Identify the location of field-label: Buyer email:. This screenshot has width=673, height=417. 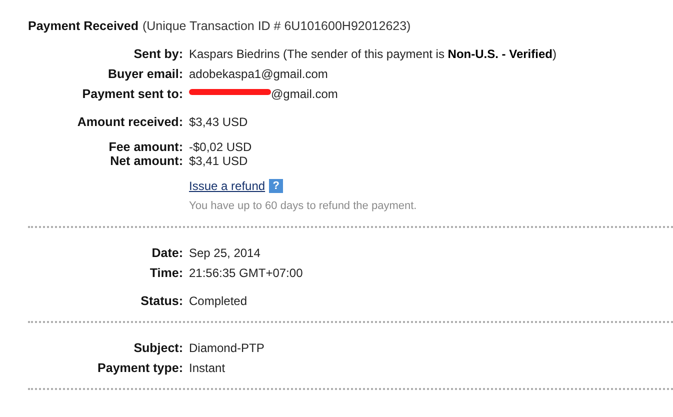
(145, 74).